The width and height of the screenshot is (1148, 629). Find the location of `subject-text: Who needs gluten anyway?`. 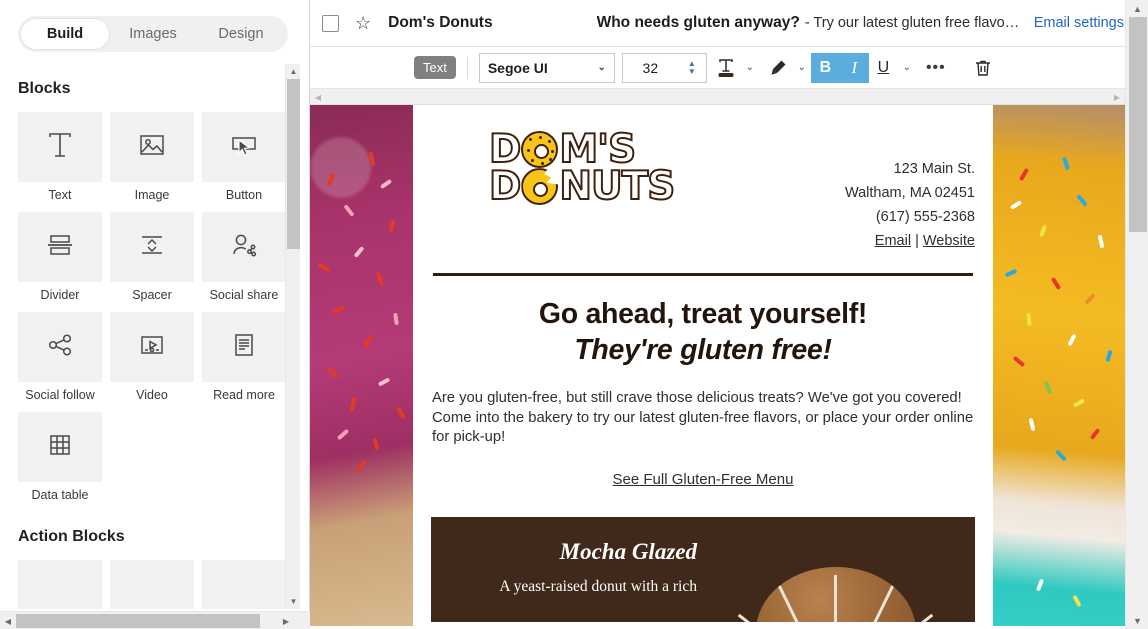

subject-text: Who needs gluten anyway? is located at coordinates (698, 22).